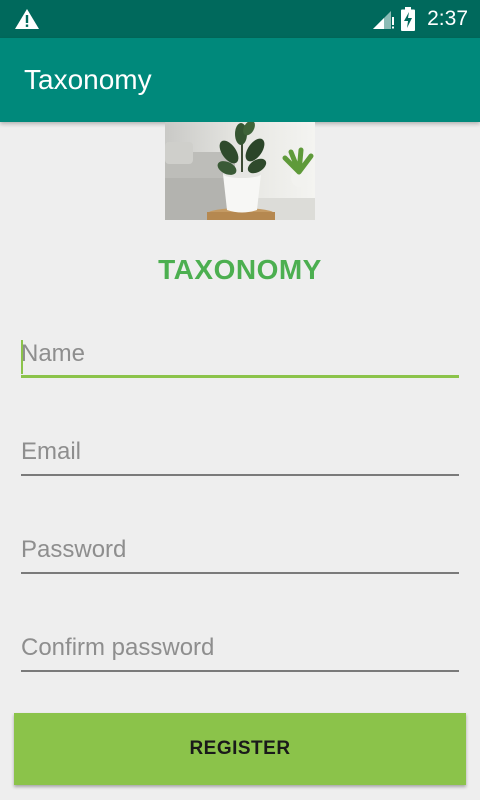 The height and width of the screenshot is (800, 480). I want to click on name-input, so click(240, 356).